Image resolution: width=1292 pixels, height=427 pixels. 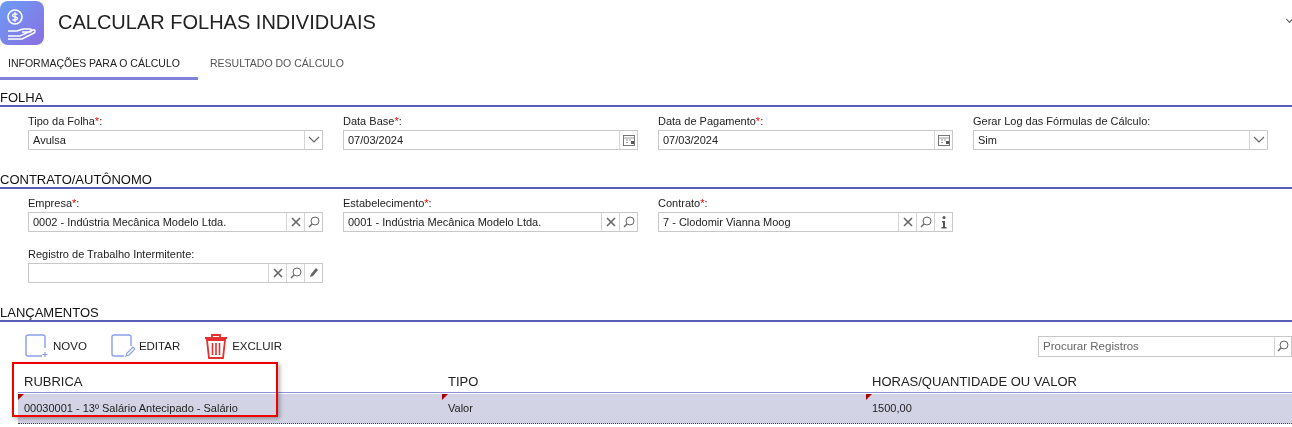 I want to click on dropdown-field: Sim, so click(x=1120, y=140).